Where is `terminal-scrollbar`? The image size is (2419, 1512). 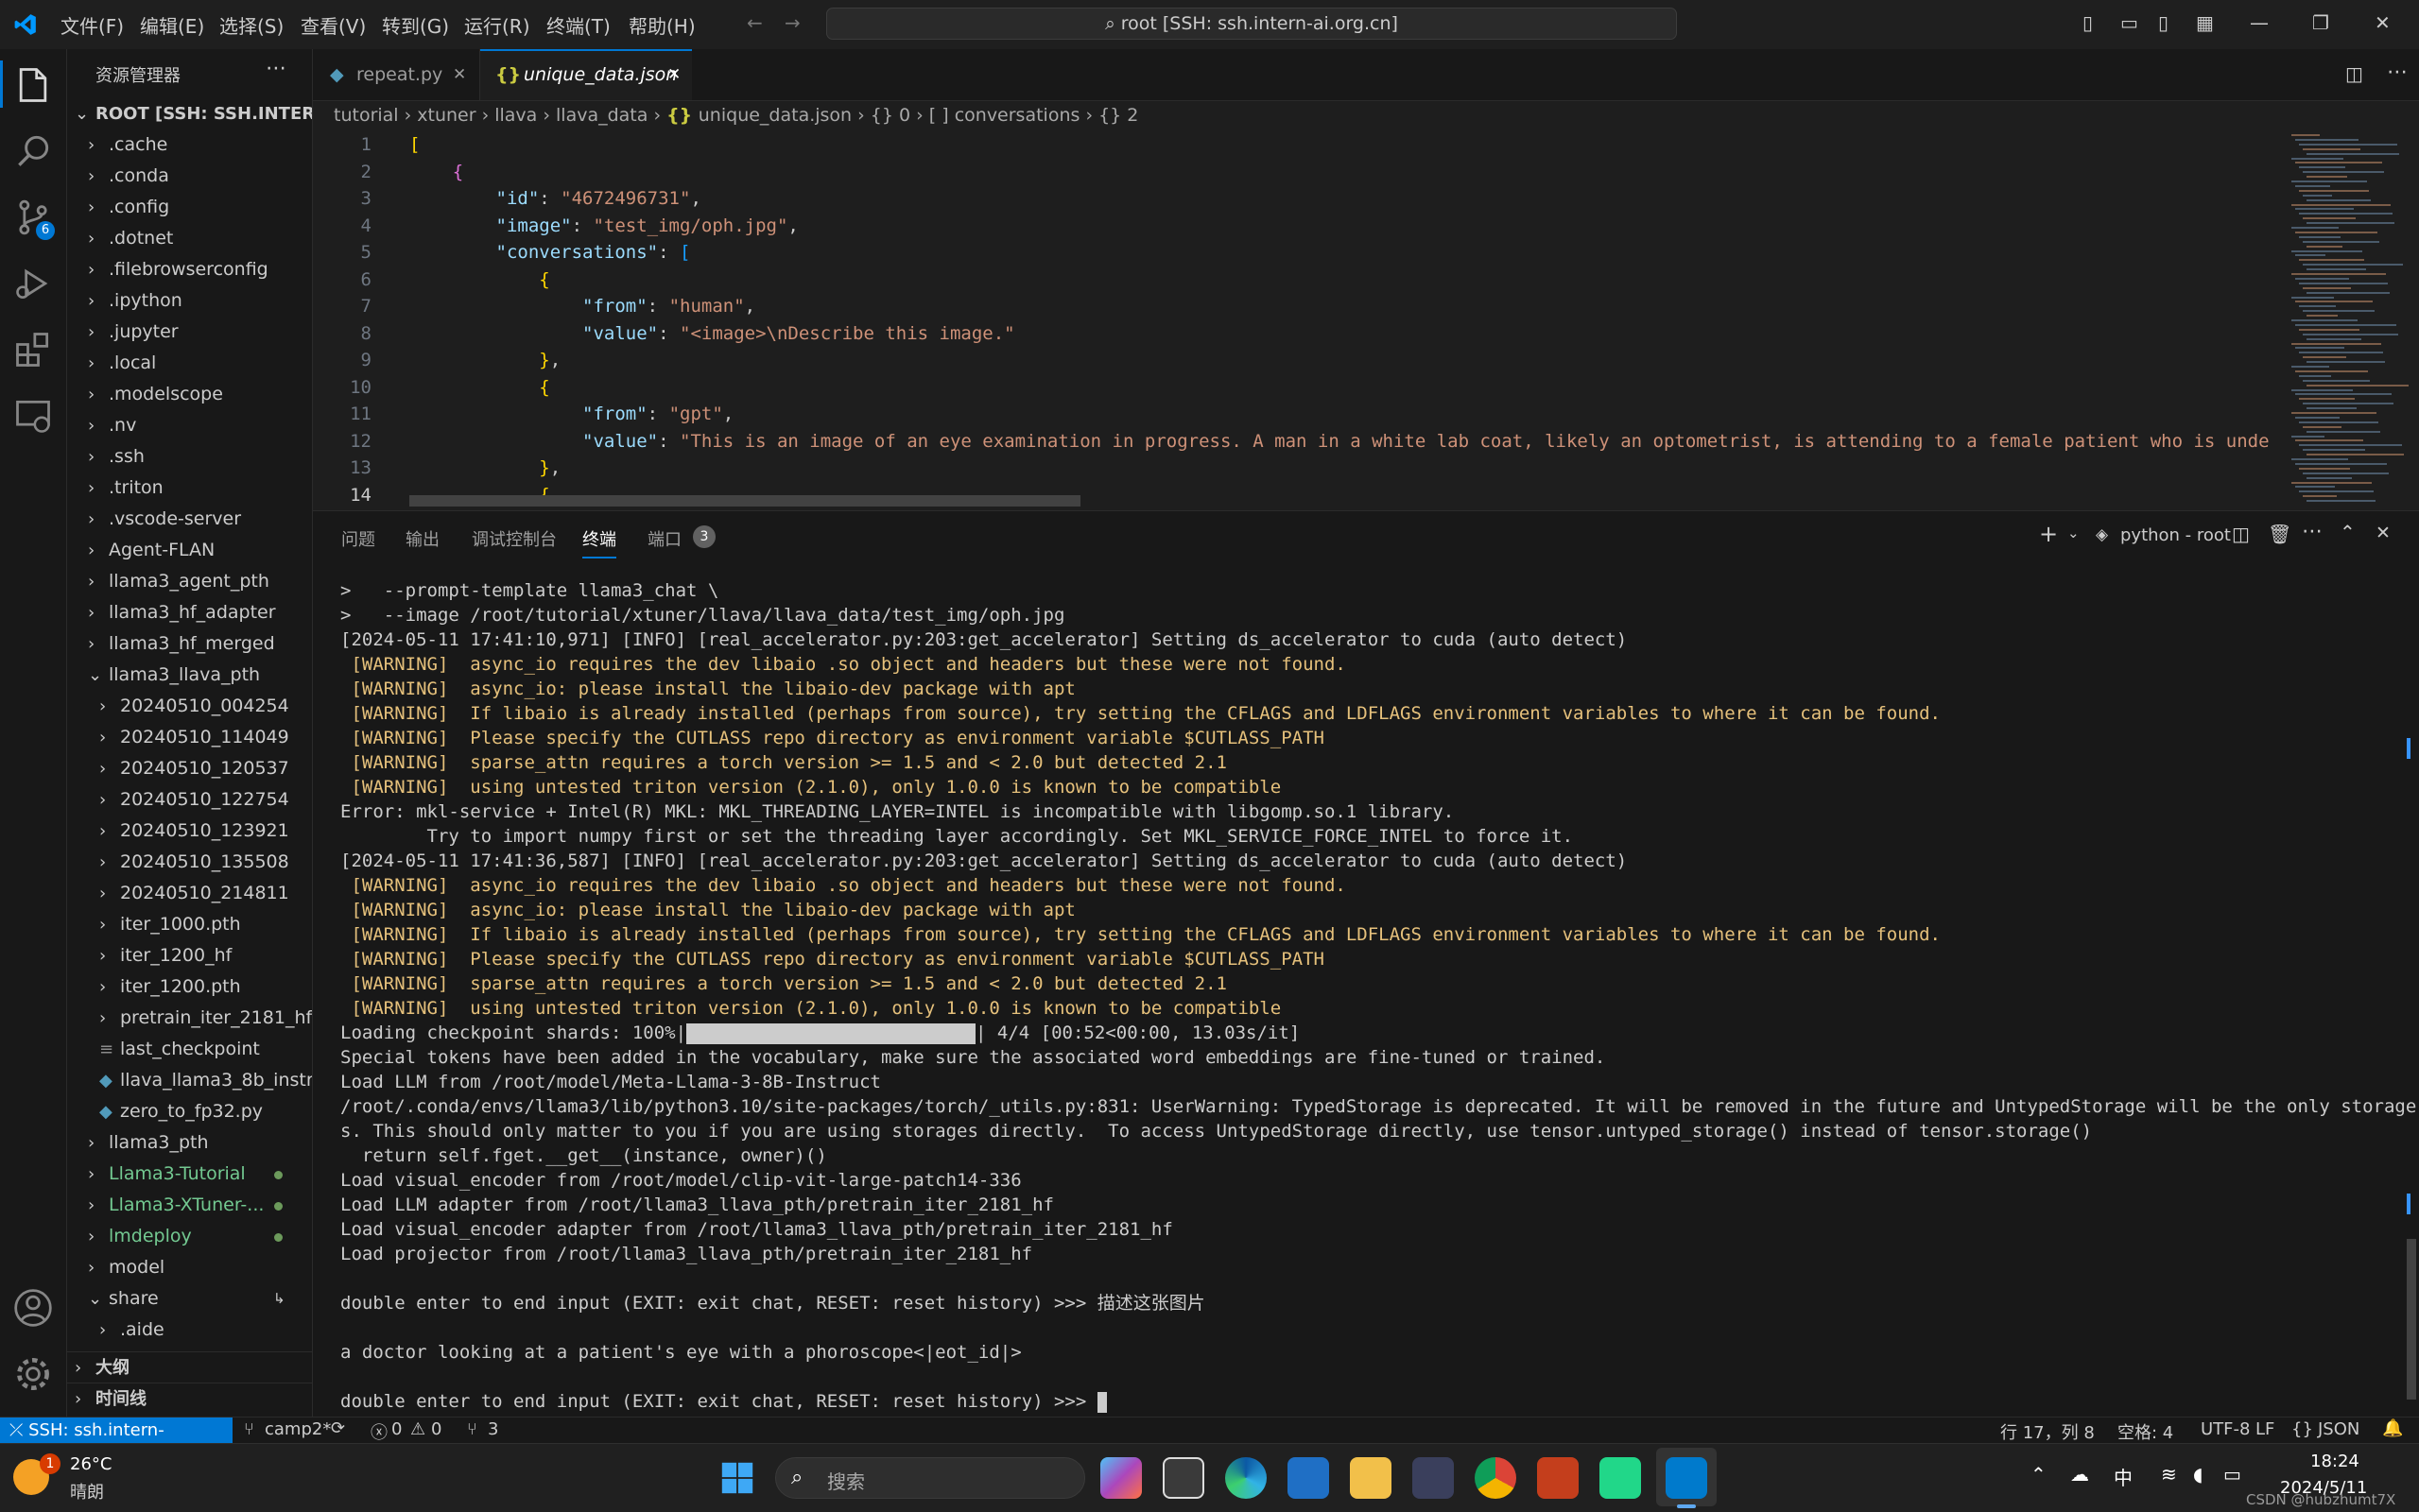
terminal-scrollbar is located at coordinates (2412, 1319).